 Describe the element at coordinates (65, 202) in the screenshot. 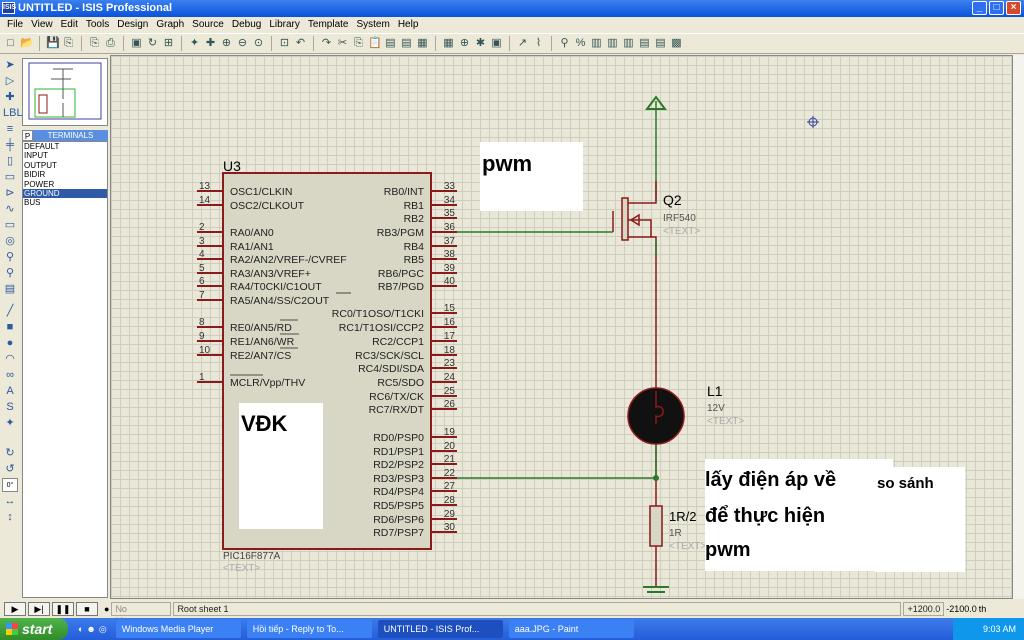

I see `terminal-item-bus: BUS` at that location.